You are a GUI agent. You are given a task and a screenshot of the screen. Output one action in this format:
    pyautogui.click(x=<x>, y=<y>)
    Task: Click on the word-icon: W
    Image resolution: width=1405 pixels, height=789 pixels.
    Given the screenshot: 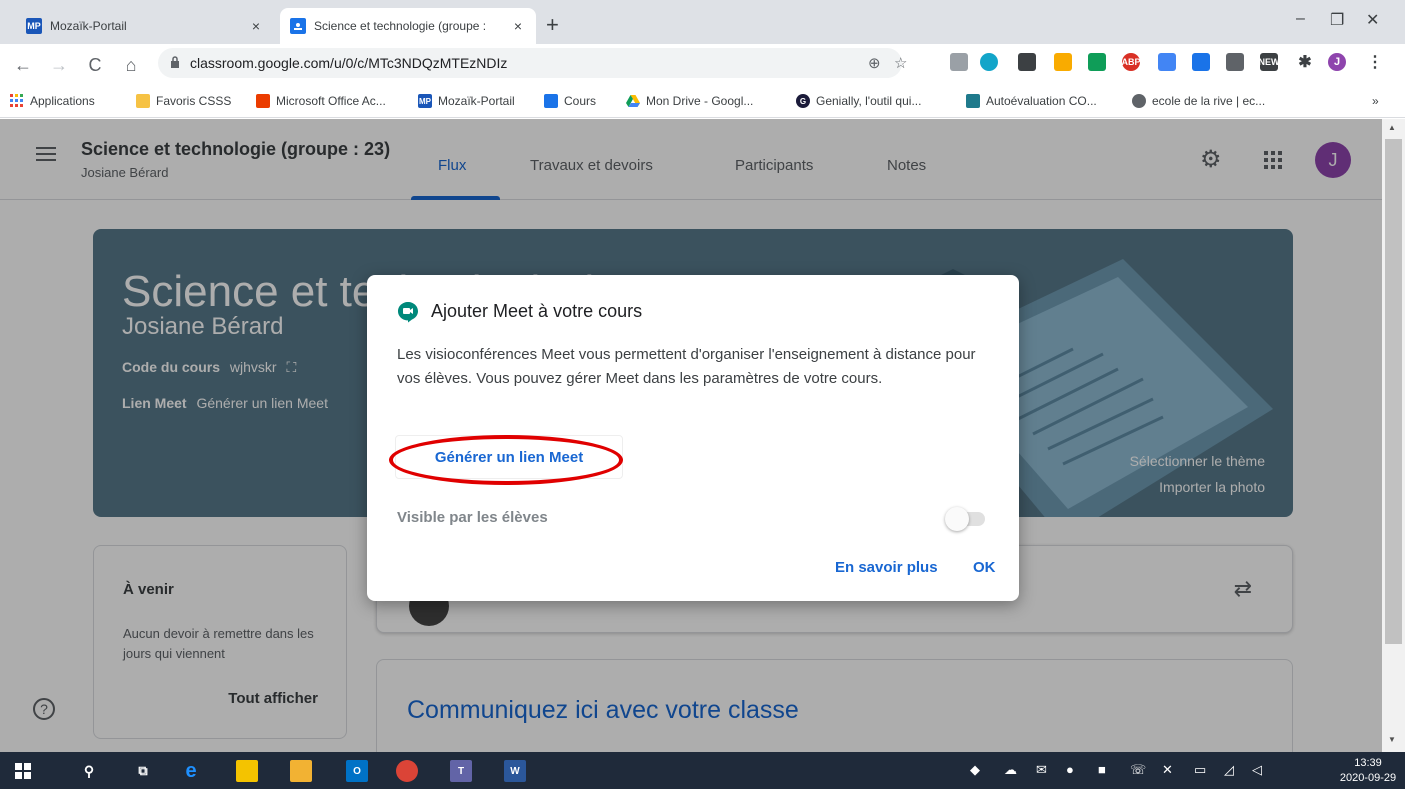 What is the action you would take?
    pyautogui.click(x=515, y=771)
    